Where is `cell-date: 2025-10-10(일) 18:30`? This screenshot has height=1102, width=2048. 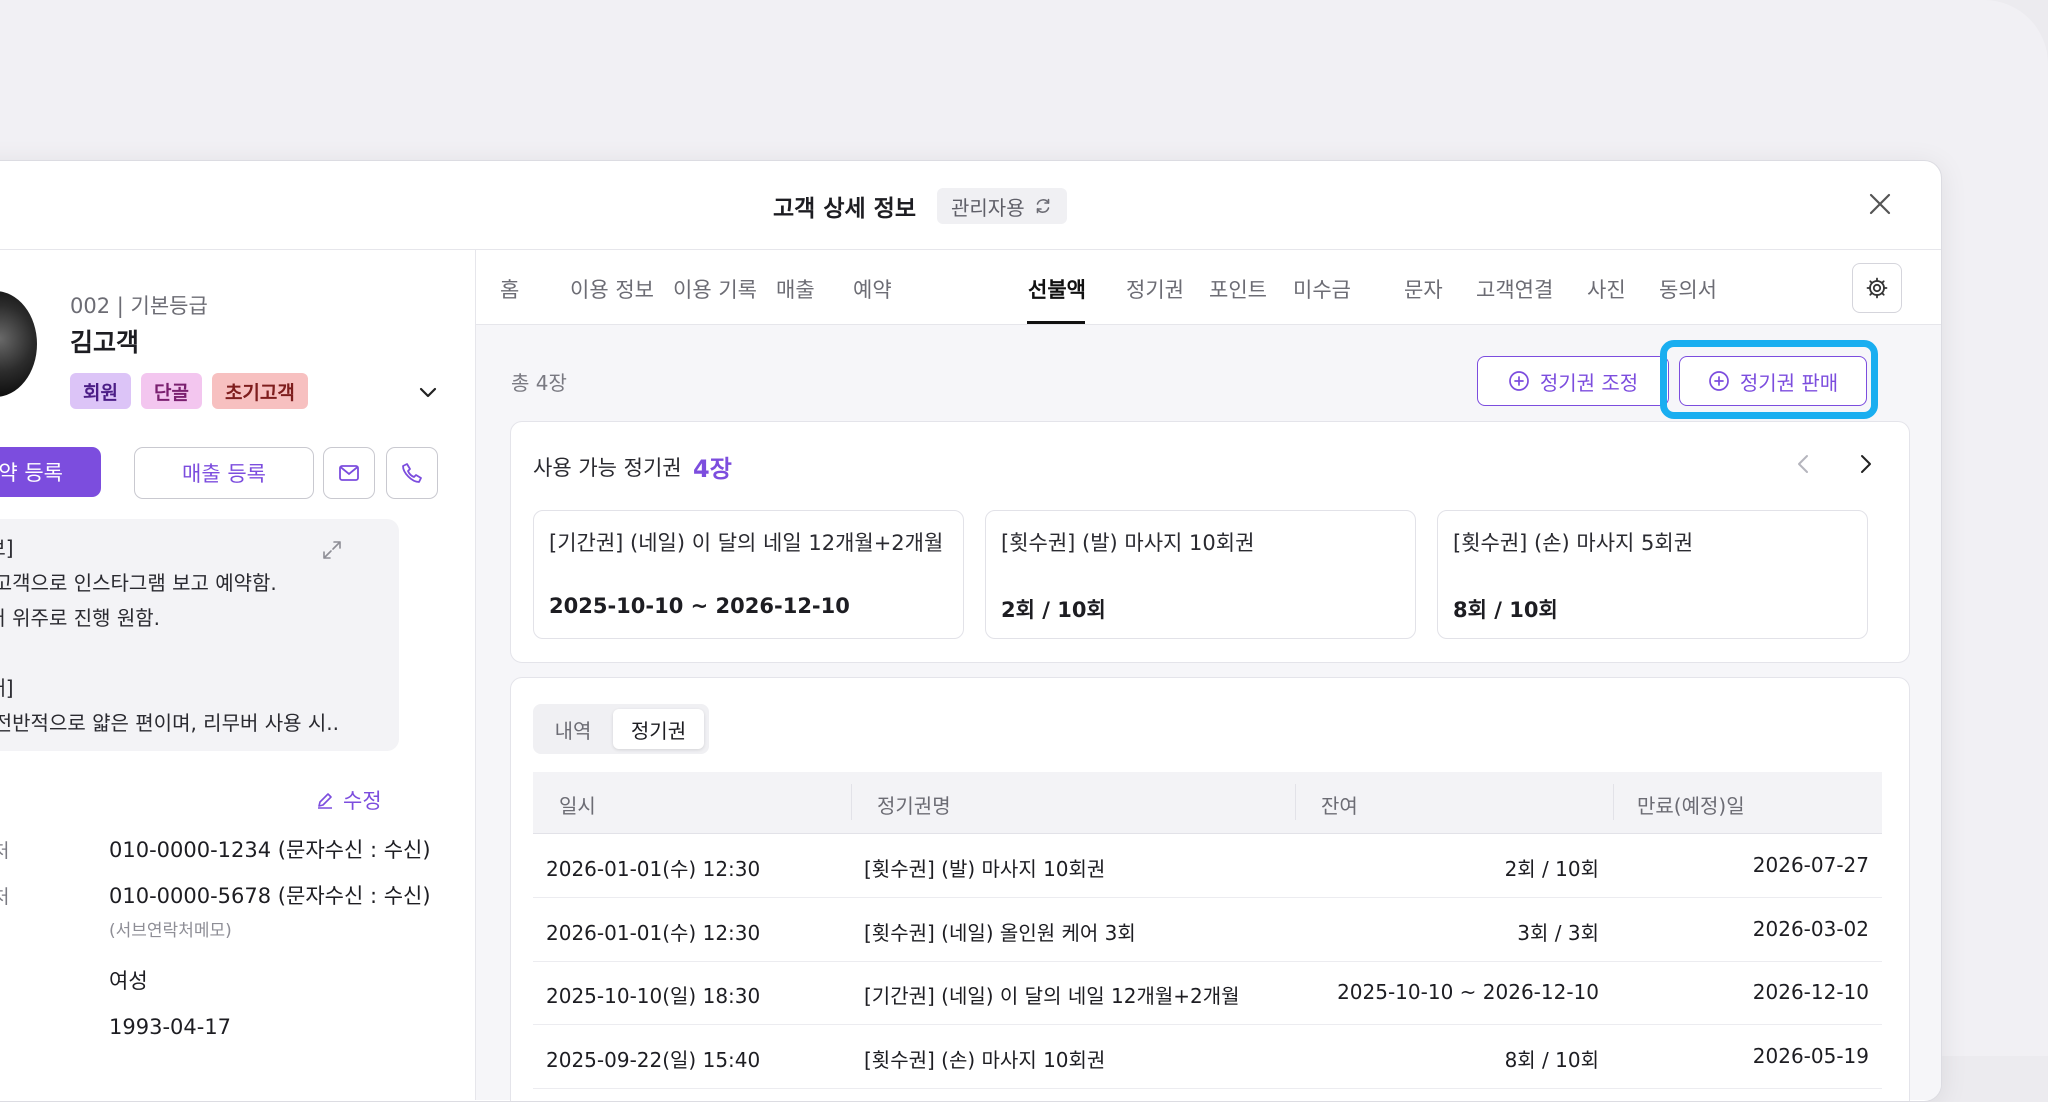
cell-date: 2025-10-10(일) 18:30 is located at coordinates (653, 996).